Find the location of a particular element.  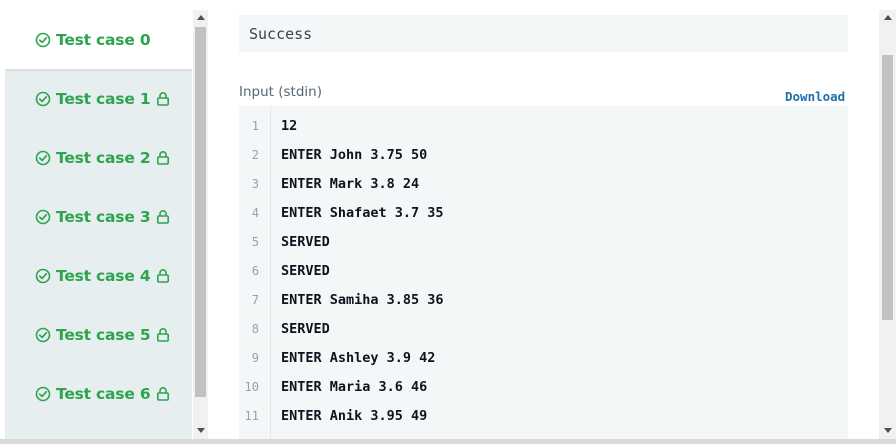

test-case-tab-3: Test case 3 is located at coordinates (98, 216).